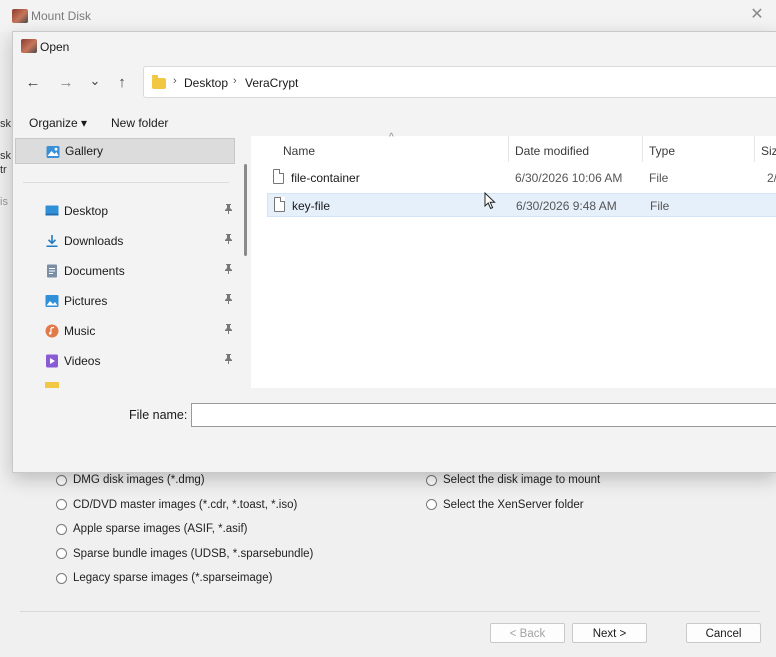  What do you see at coordinates (55, 47) in the screenshot?
I see `open-dialog-title: Open` at bounding box center [55, 47].